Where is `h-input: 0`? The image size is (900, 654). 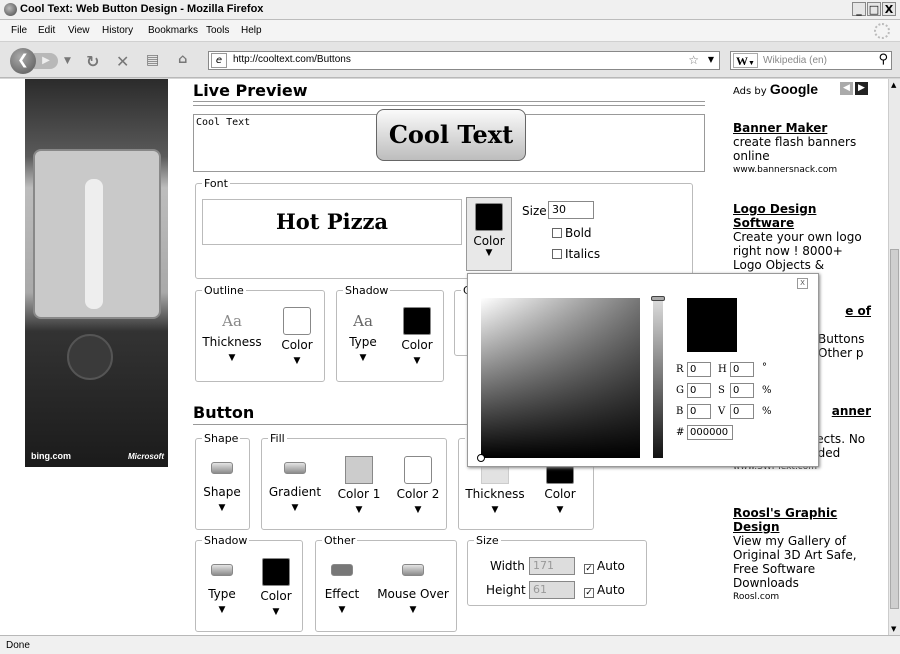
h-input: 0 is located at coordinates (742, 369).